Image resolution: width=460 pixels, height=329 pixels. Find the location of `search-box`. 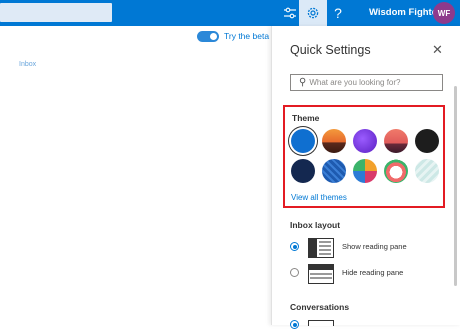

search-box is located at coordinates (56, 12).